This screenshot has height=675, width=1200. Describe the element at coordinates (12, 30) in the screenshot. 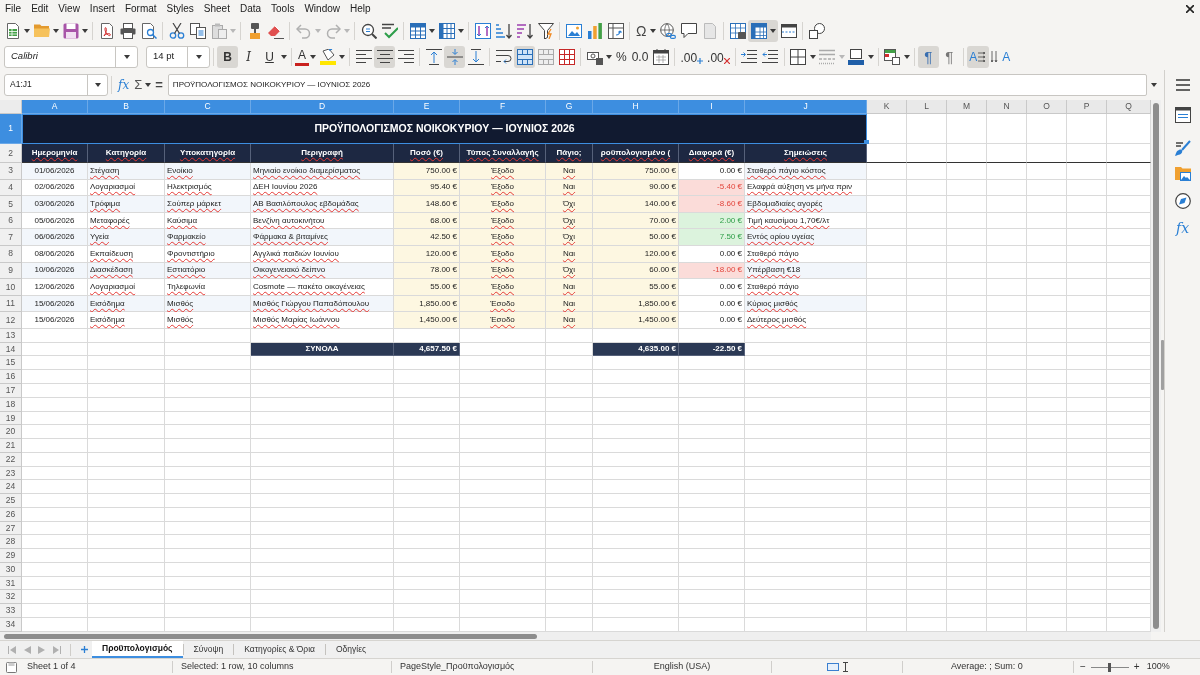

I see `new-spreadsheet-icon` at that location.